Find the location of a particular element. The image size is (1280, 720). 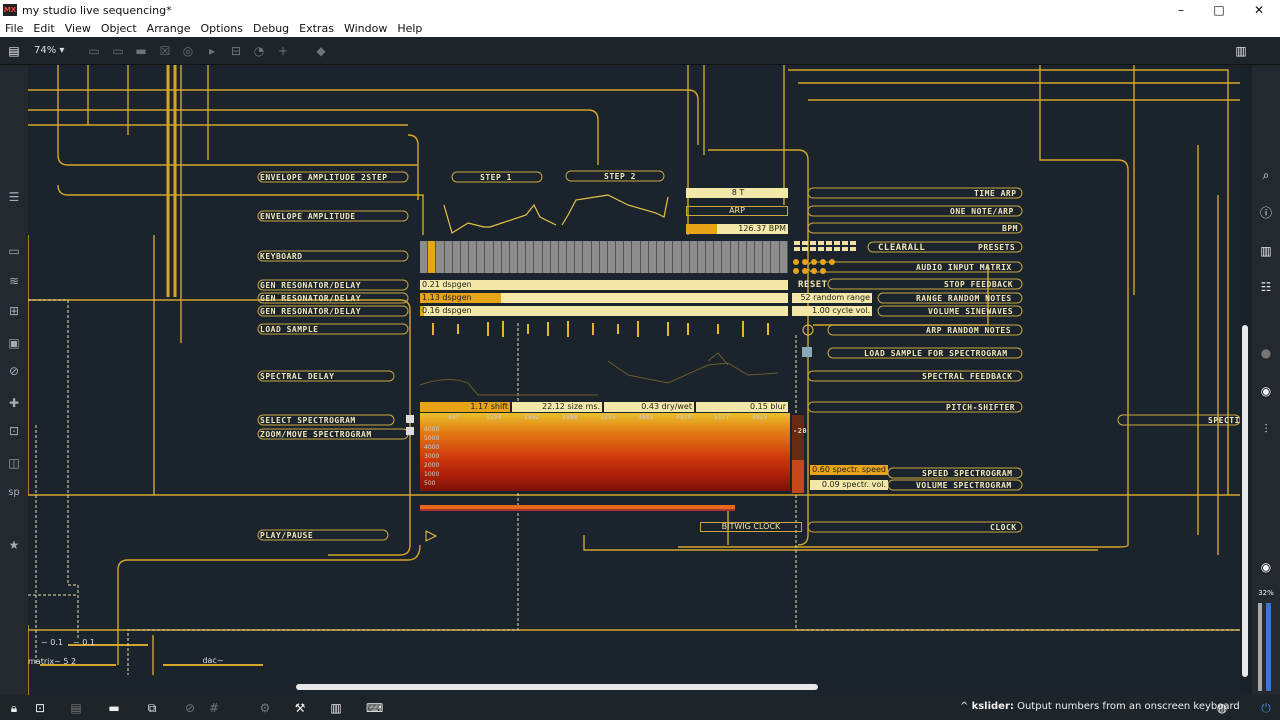

record-icon: ◉ is located at coordinates (1266, 567).